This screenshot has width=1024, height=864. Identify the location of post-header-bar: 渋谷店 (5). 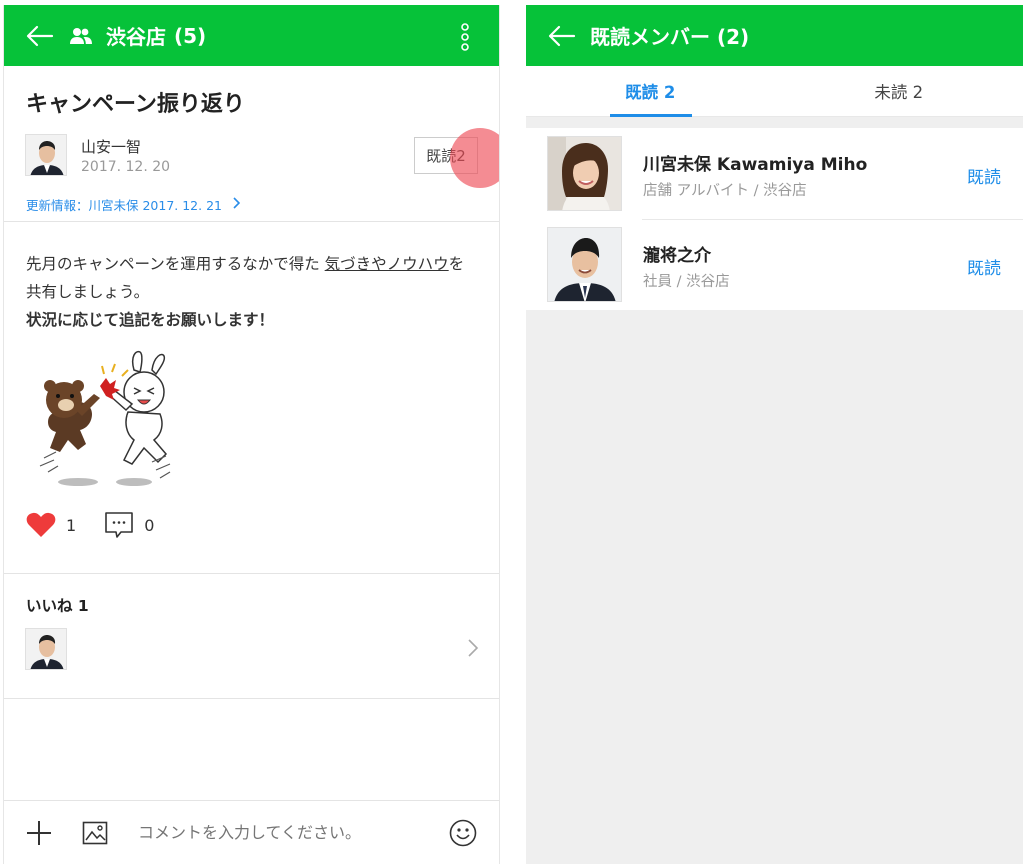
(251, 35).